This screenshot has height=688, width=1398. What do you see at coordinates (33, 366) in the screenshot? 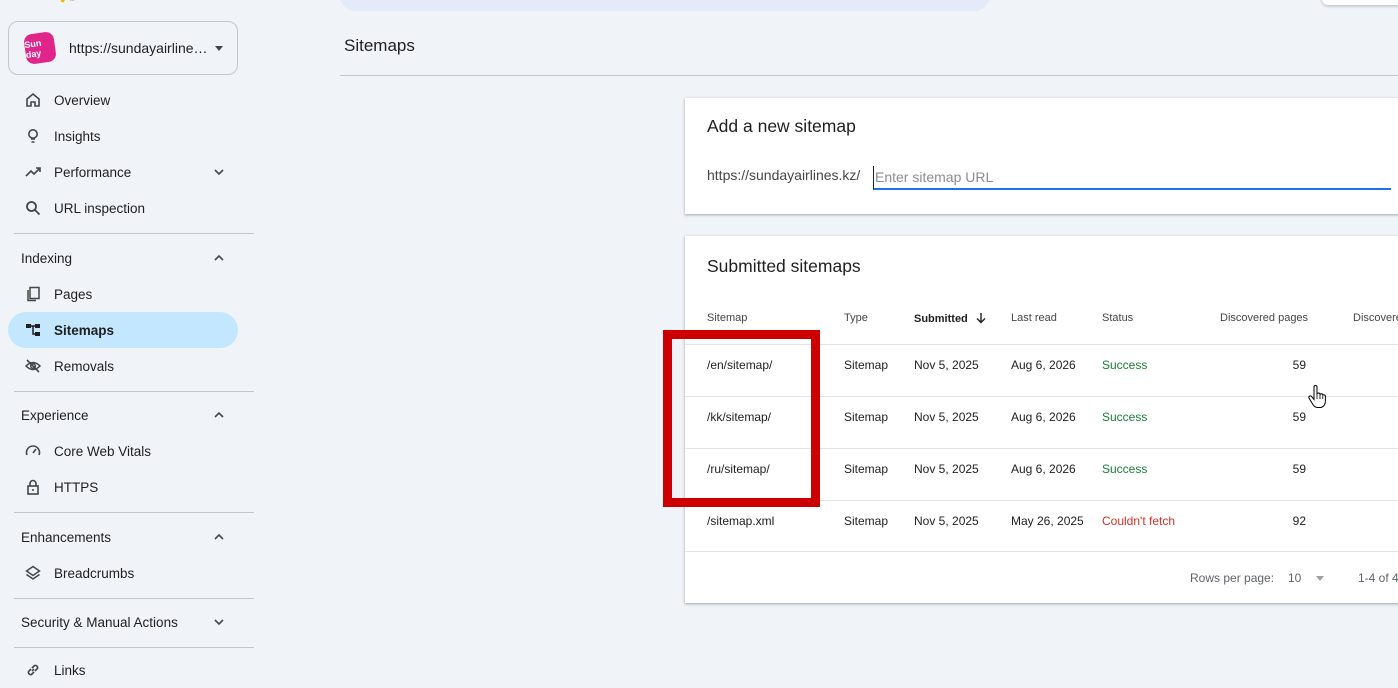
I see `visibility-off-icon` at bounding box center [33, 366].